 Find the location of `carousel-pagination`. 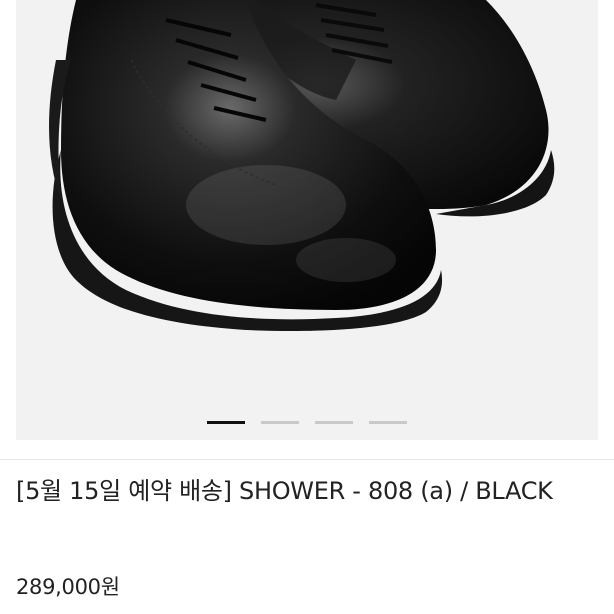

carousel-pagination is located at coordinates (307, 422).